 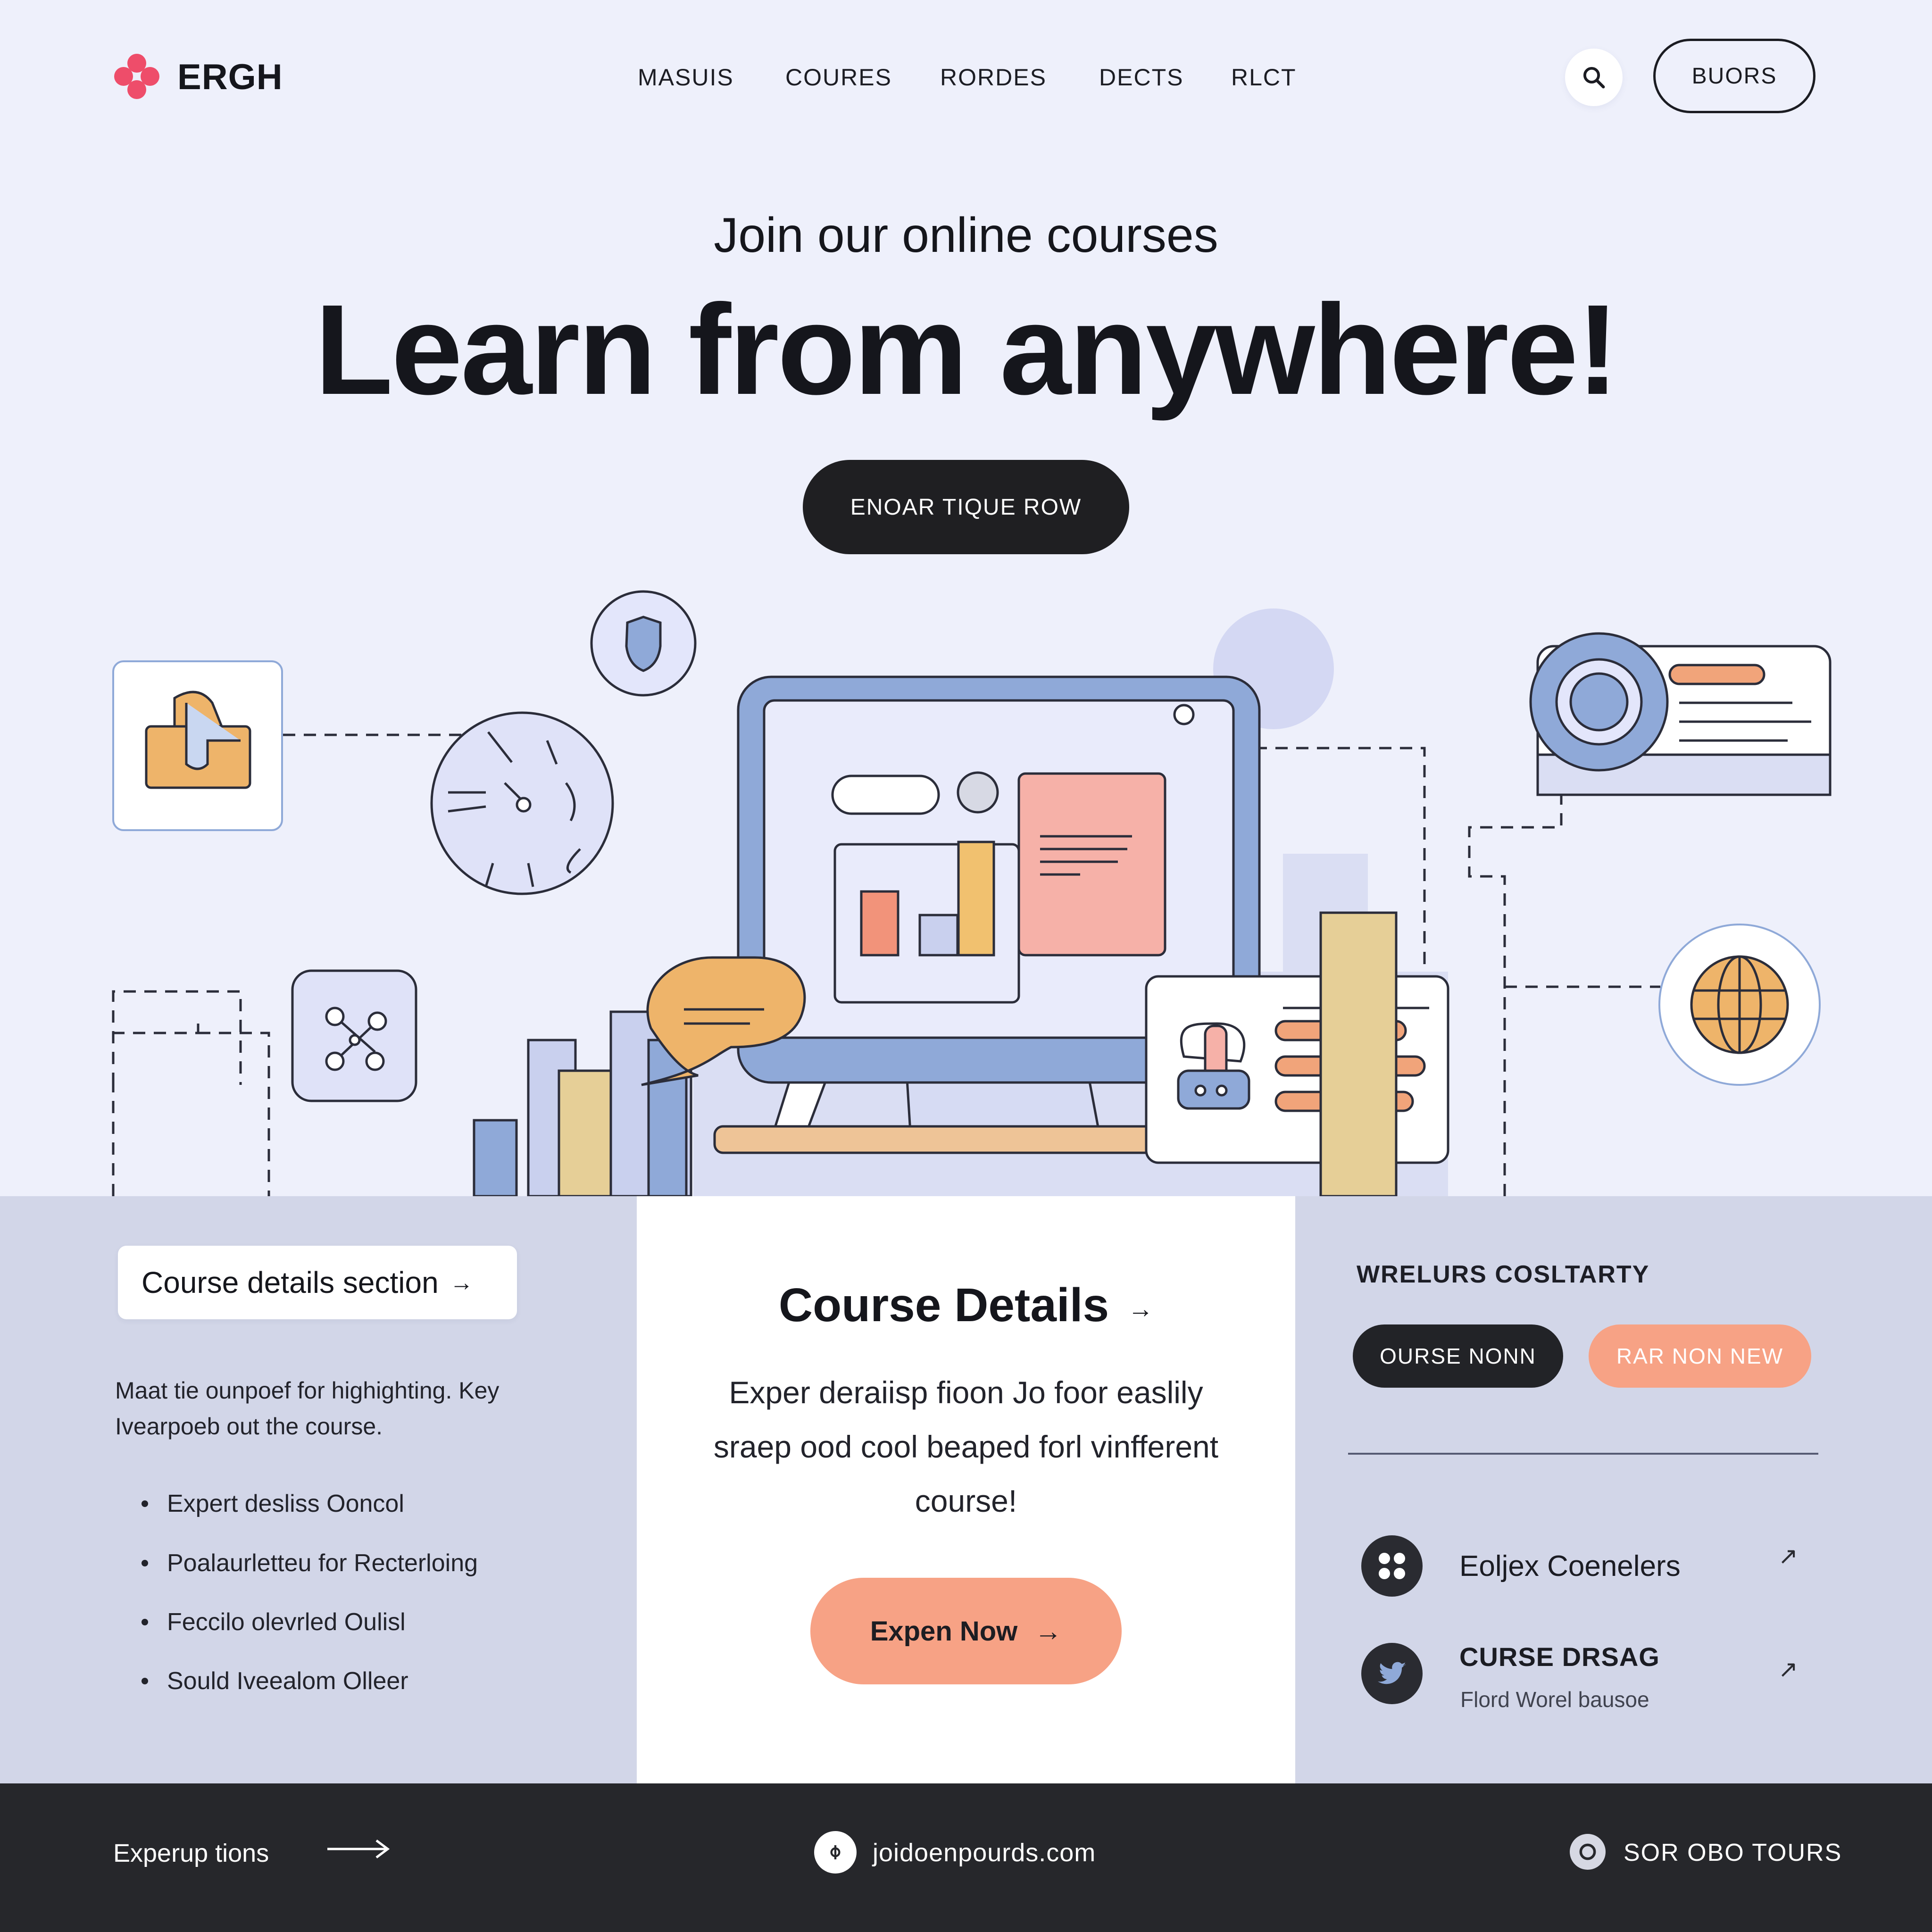 What do you see at coordinates (273, 1504) in the screenshot?
I see `bullet-item: Expert desliss Ooncol` at bounding box center [273, 1504].